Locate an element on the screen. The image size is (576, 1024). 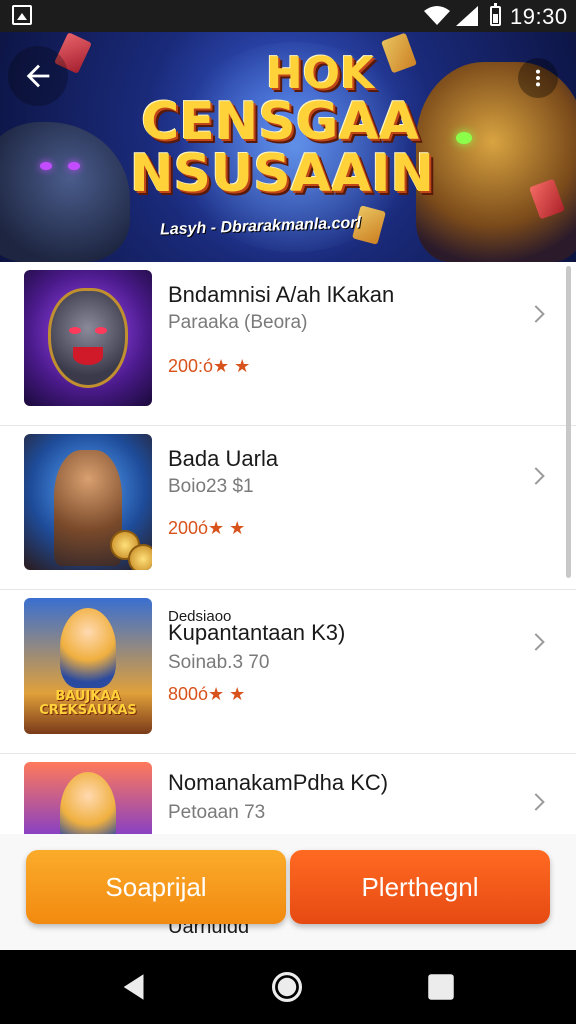
game-subtitle: Boio23 $1 is located at coordinates (211, 486).